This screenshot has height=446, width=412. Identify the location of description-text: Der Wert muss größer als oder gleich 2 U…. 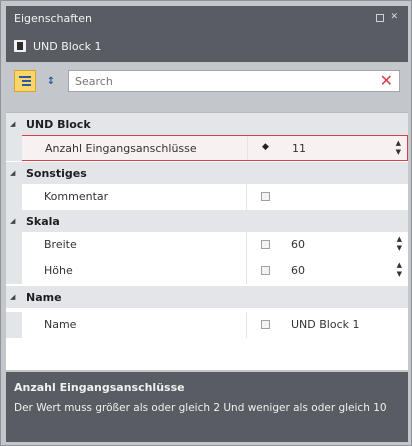
(200, 408).